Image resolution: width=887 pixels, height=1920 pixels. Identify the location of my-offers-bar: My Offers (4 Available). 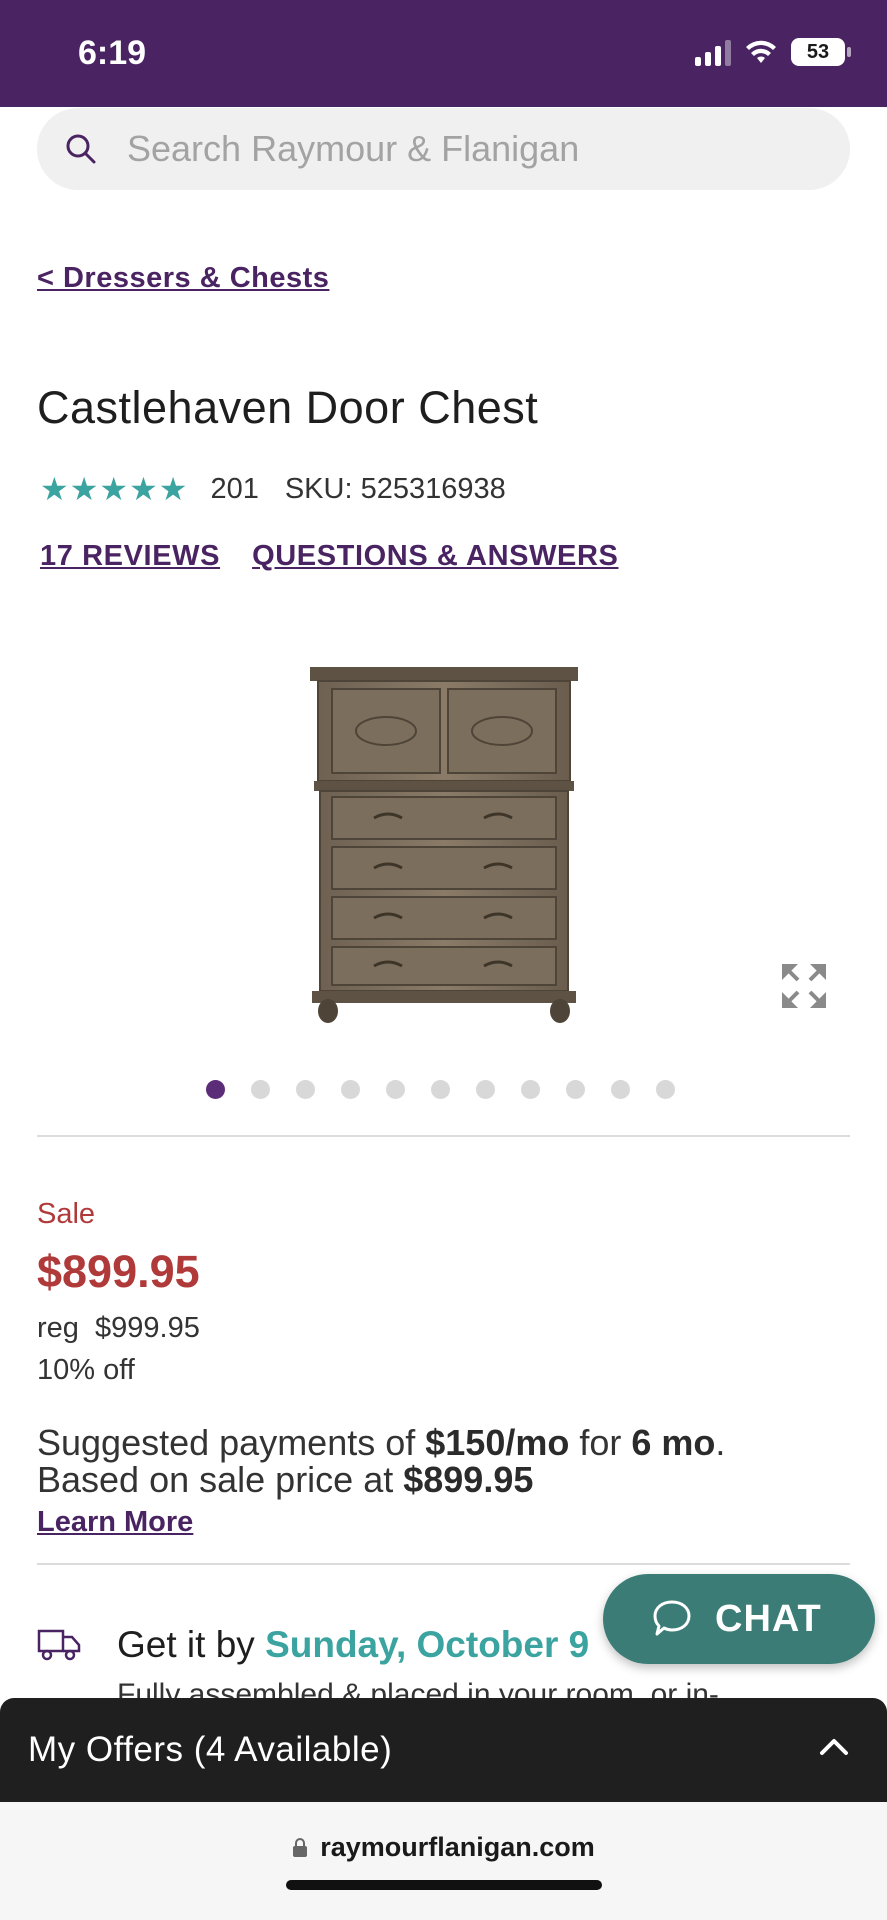
(443, 1750).